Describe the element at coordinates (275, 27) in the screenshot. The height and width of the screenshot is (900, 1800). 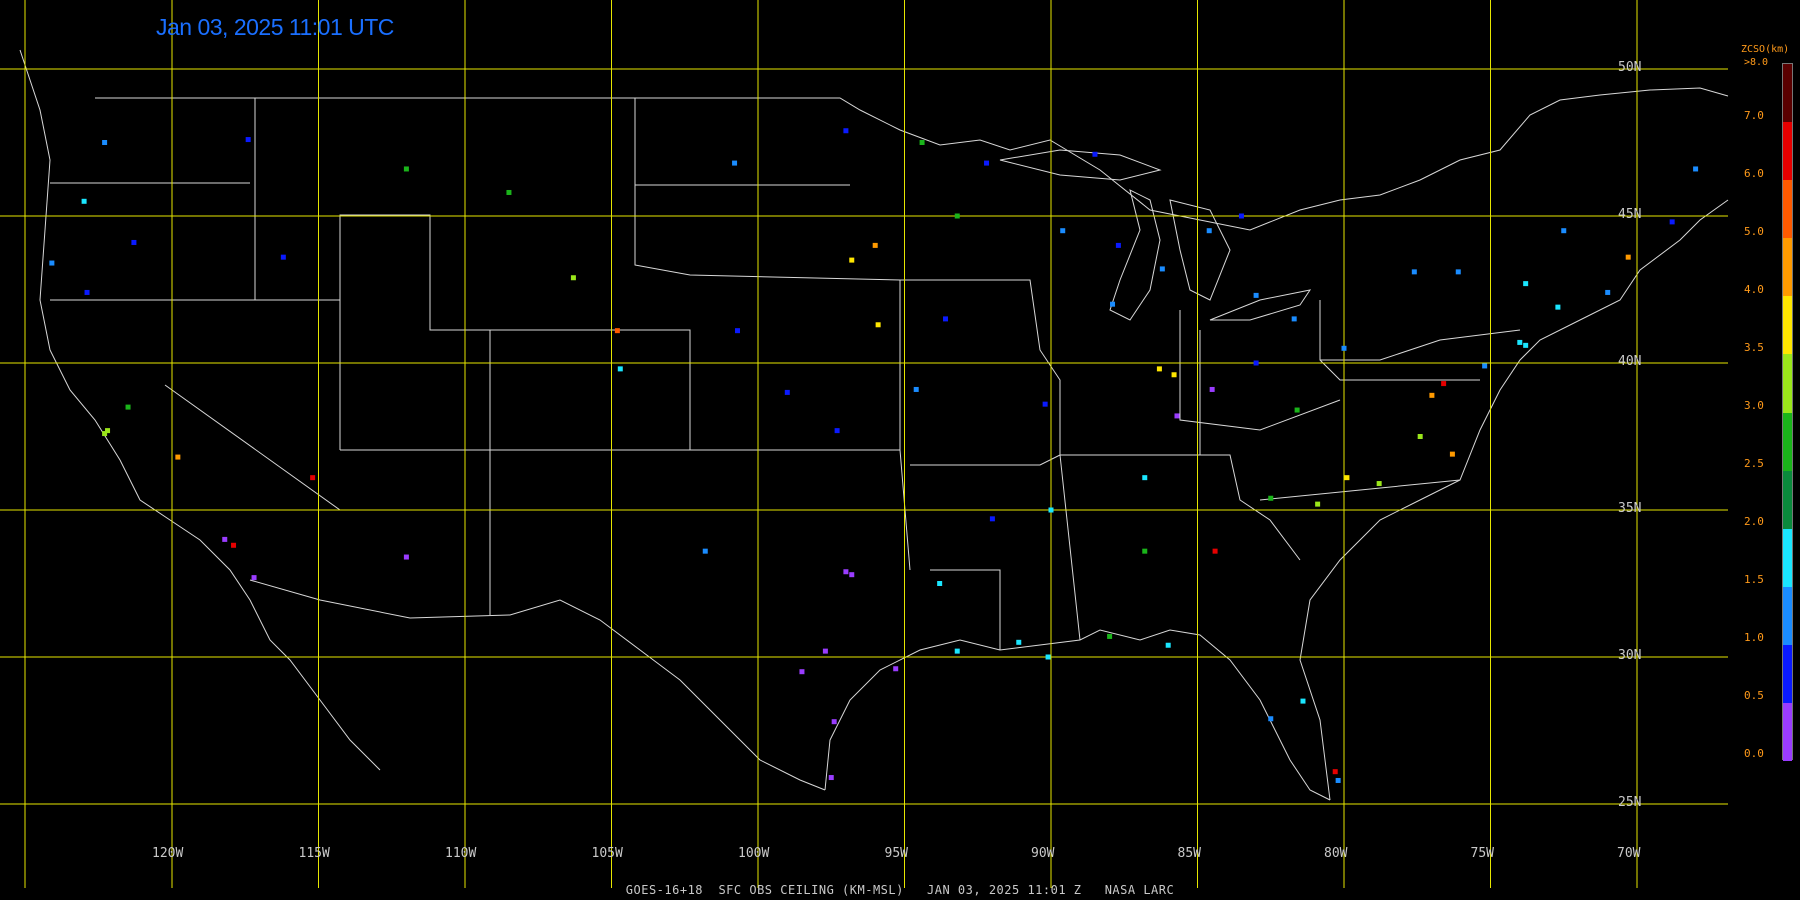
I see `timestamp-title: Jan 03, 2025 11:01 UTC` at that location.